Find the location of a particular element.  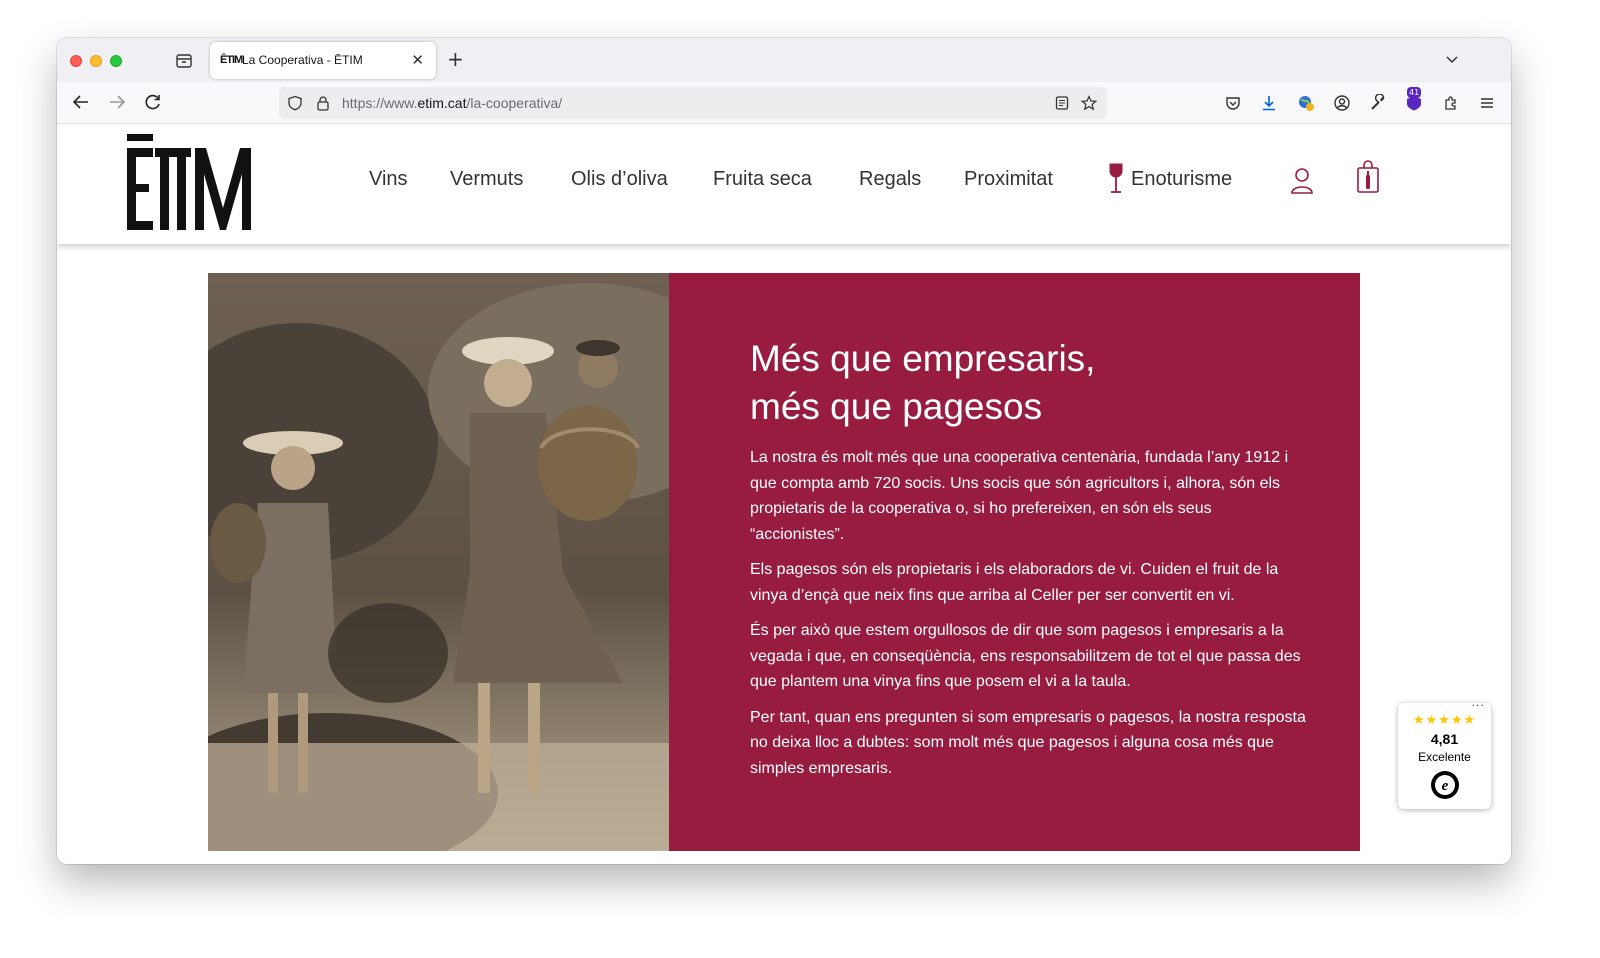

menu-item-fruita-seca: Fruita seca is located at coordinates (762, 179).